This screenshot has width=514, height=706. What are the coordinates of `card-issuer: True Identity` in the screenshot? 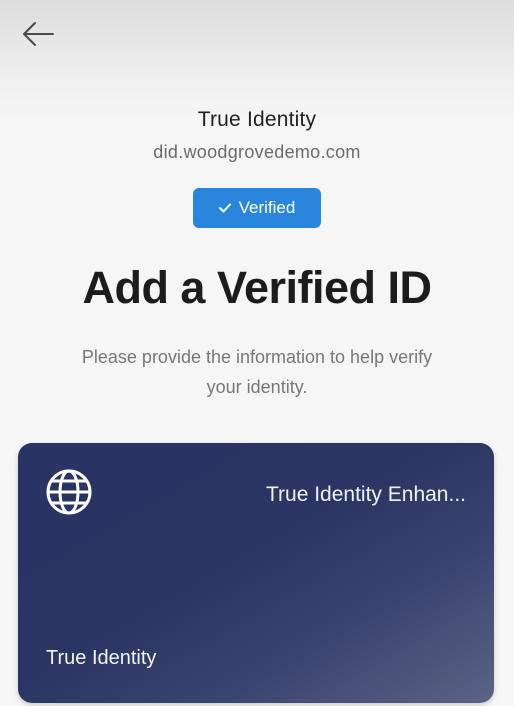 It's located at (101, 658).